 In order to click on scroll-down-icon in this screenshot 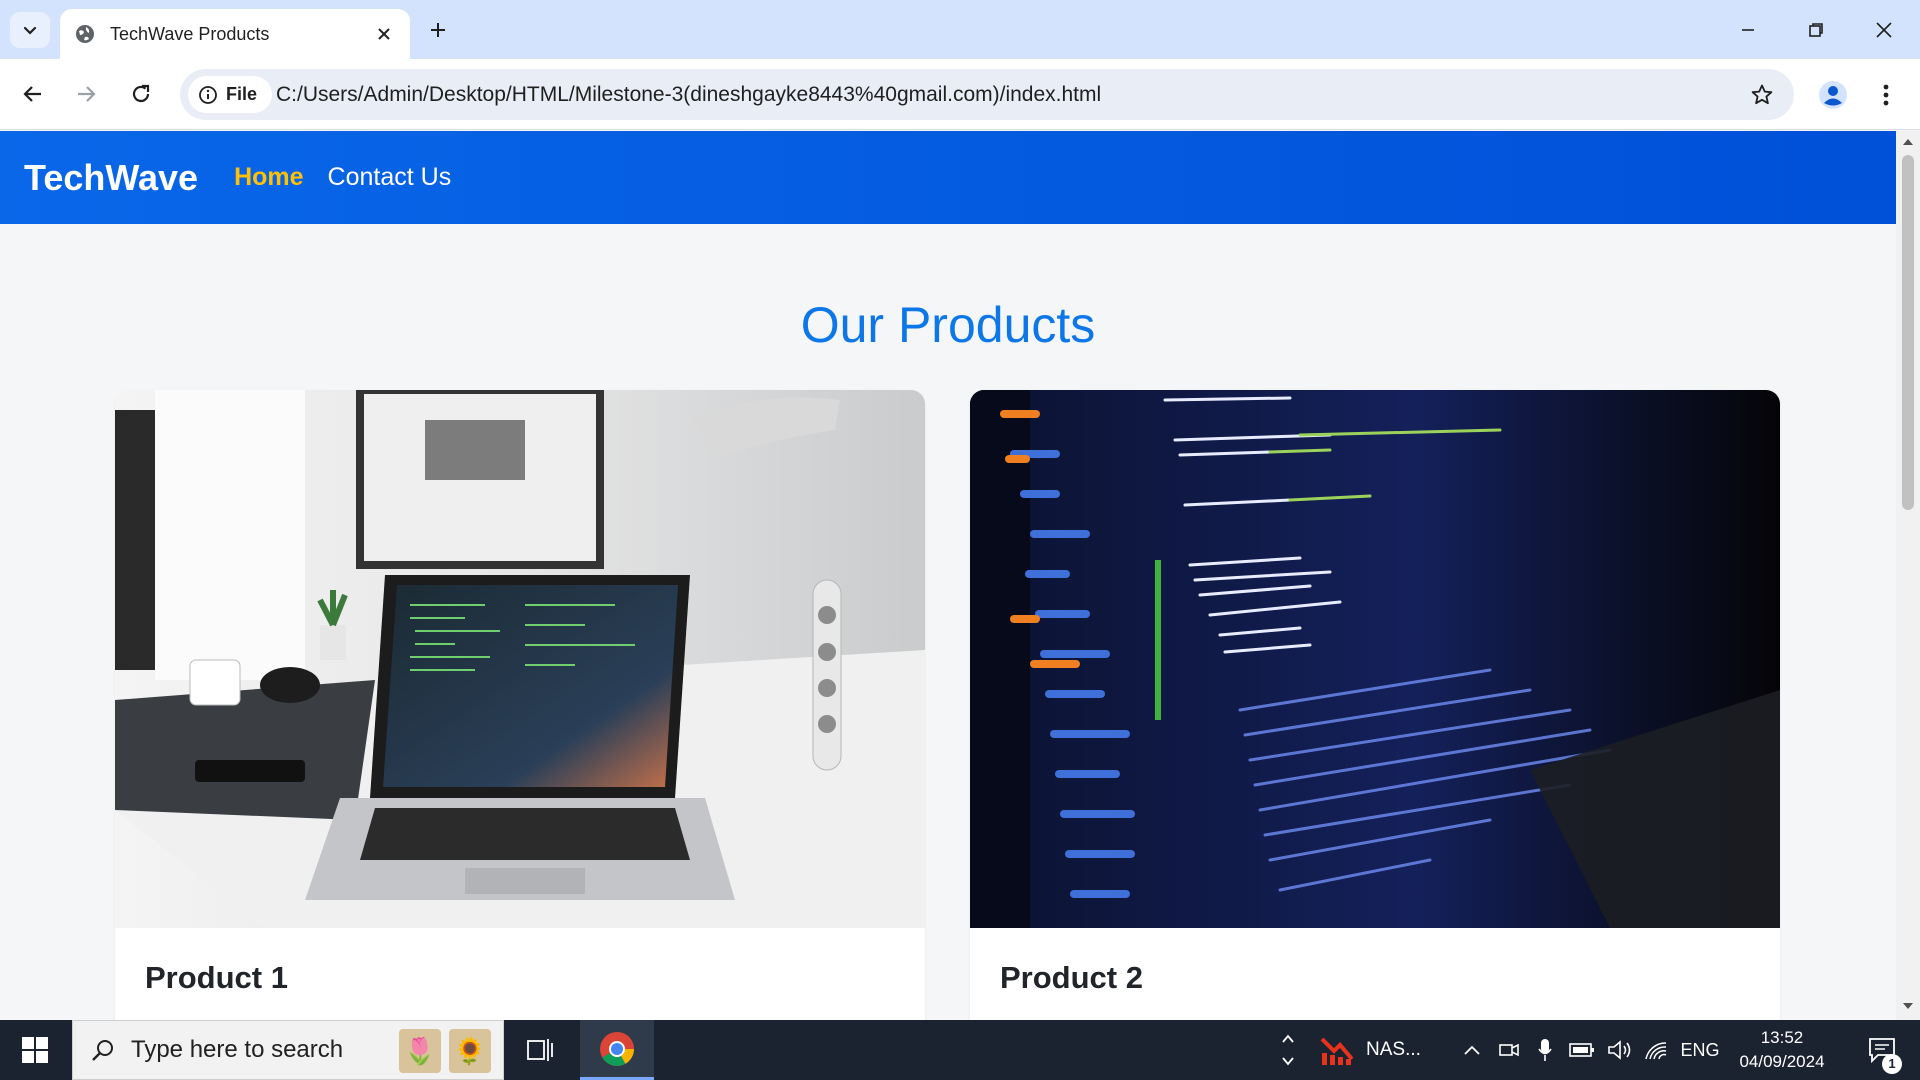, I will do `click(1908, 1006)`.